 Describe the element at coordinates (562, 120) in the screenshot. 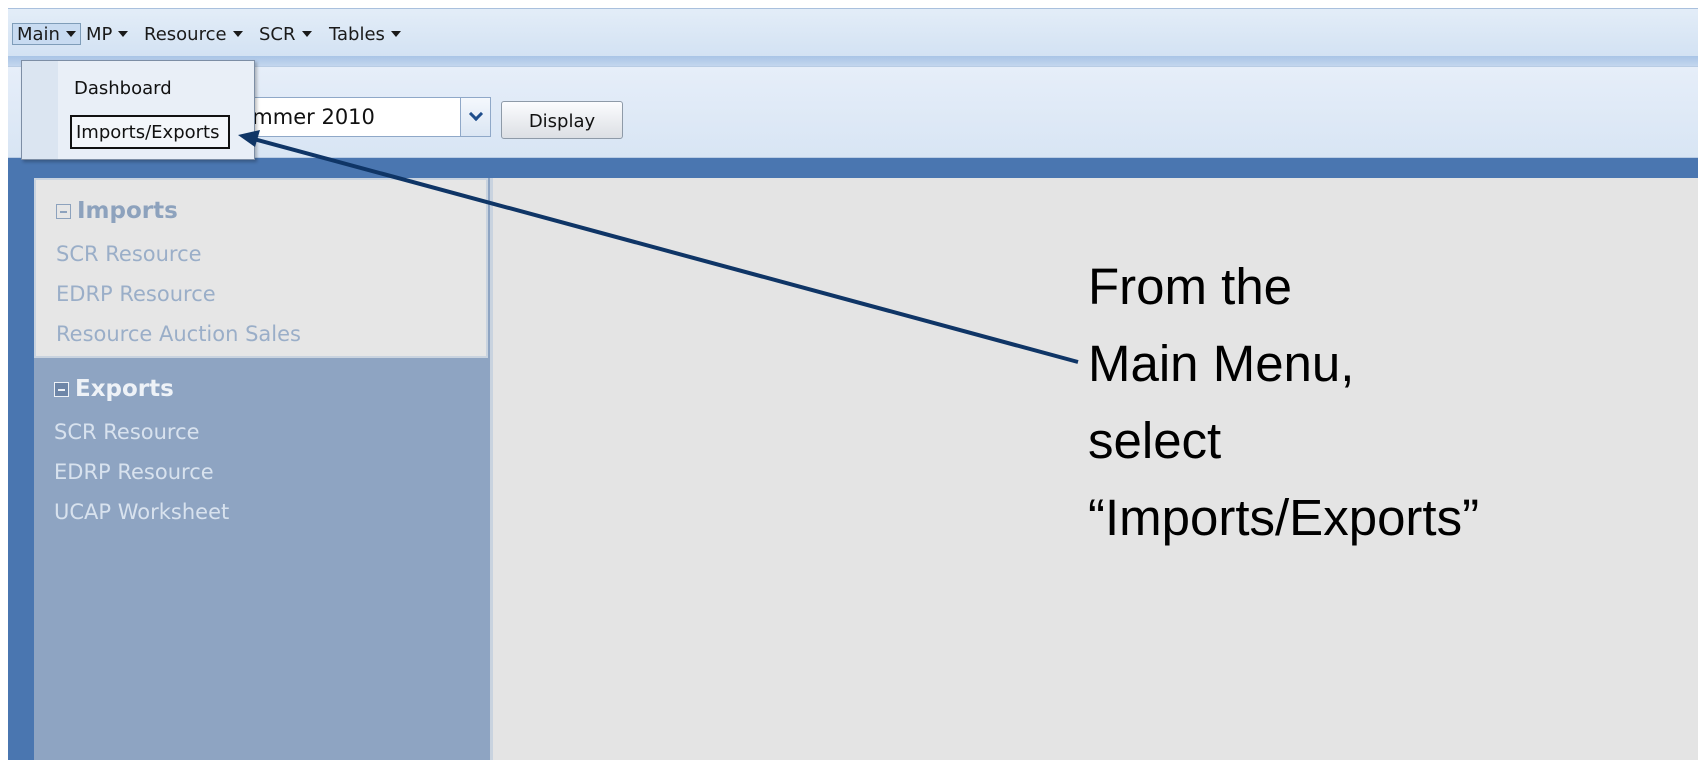

I see `display-button: Display` at that location.